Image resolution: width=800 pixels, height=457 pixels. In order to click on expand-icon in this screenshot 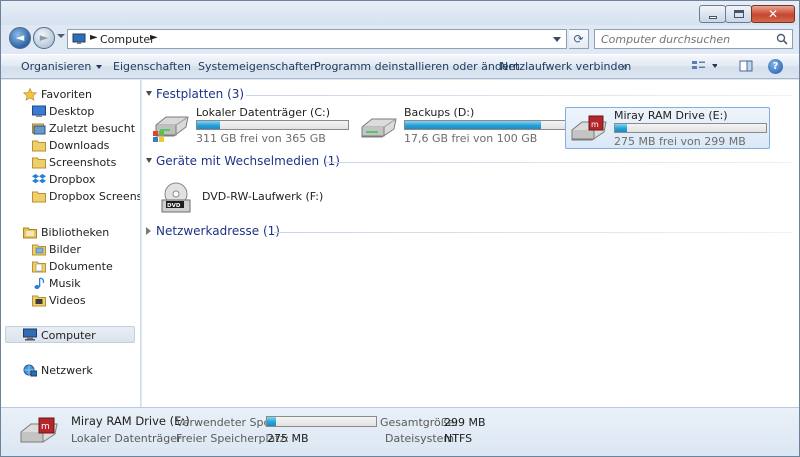, I will do `click(148, 231)`.